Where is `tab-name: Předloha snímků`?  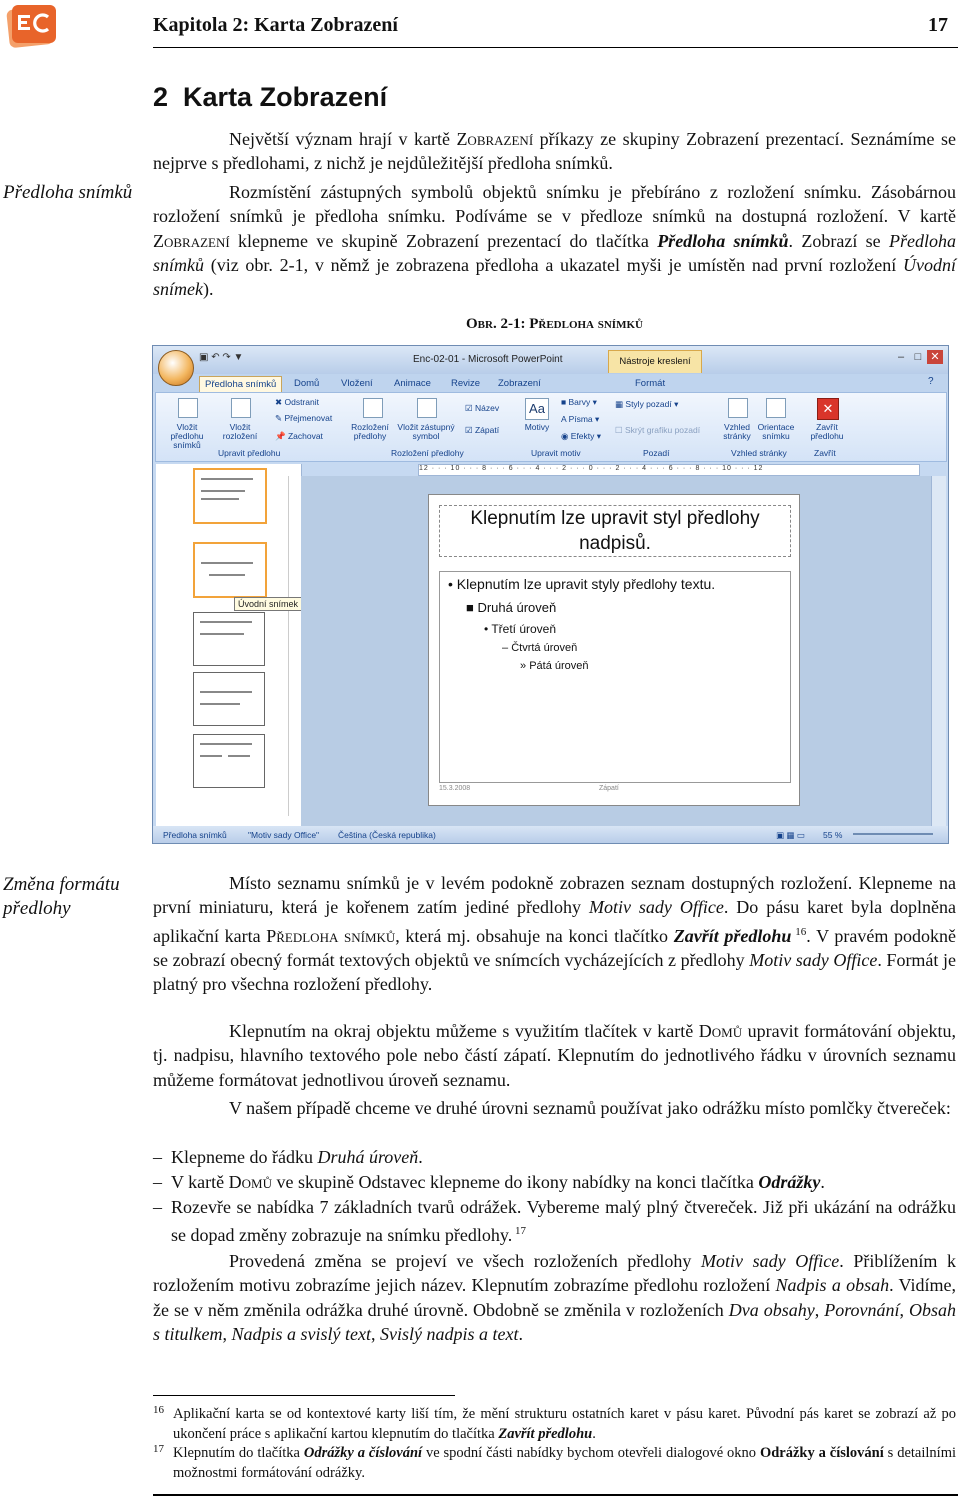 tab-name: Předloha snímků is located at coordinates (331, 935).